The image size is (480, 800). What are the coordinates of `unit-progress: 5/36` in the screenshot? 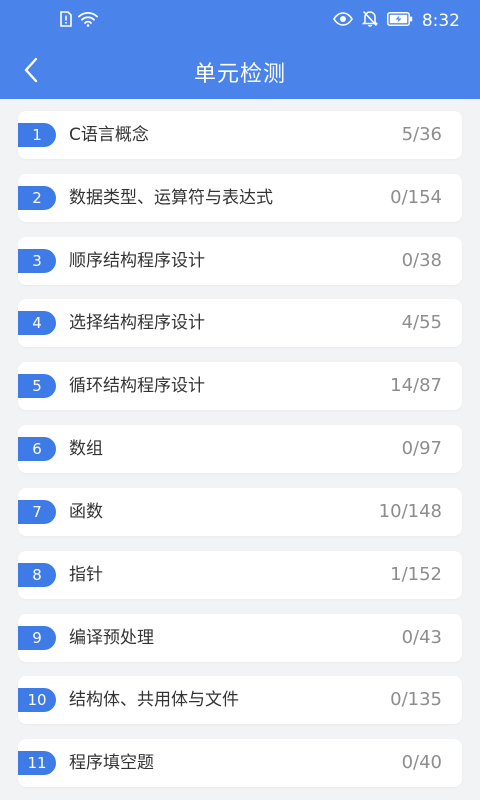 It's located at (421, 134).